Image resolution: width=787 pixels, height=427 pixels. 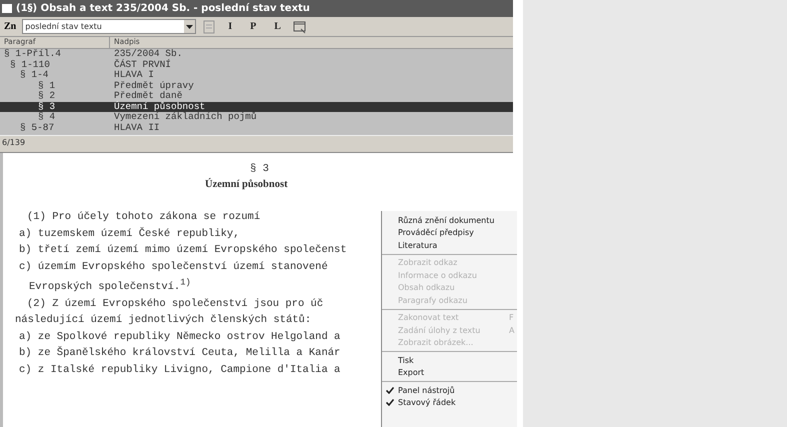 What do you see at coordinates (256, 117) in the screenshot?
I see `tree-row: § 4 Vymezení základních pojmů` at bounding box center [256, 117].